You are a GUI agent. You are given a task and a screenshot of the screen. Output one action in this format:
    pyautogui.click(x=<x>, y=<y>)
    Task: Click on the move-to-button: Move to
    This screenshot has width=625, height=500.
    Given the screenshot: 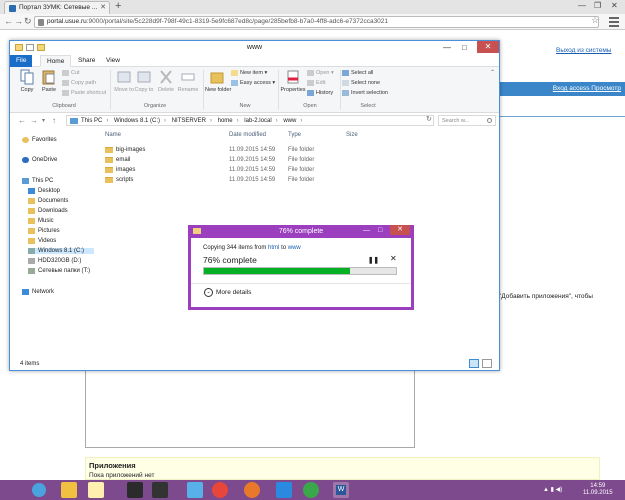 What is the action you would take?
    pyautogui.click(x=124, y=81)
    